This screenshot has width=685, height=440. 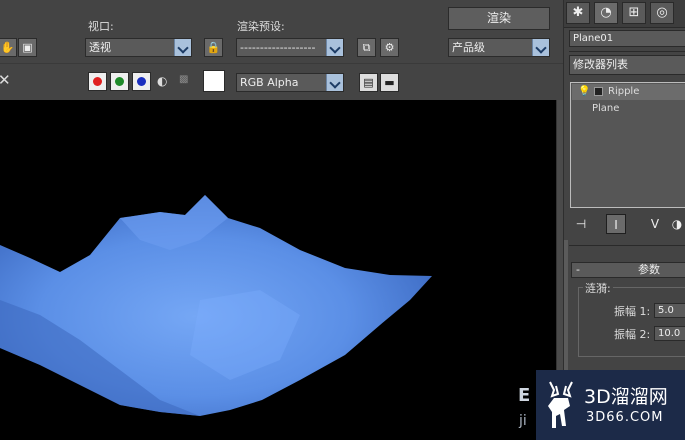 What do you see at coordinates (578, 13) in the screenshot?
I see `create-tab-icon: ✱` at bounding box center [578, 13].